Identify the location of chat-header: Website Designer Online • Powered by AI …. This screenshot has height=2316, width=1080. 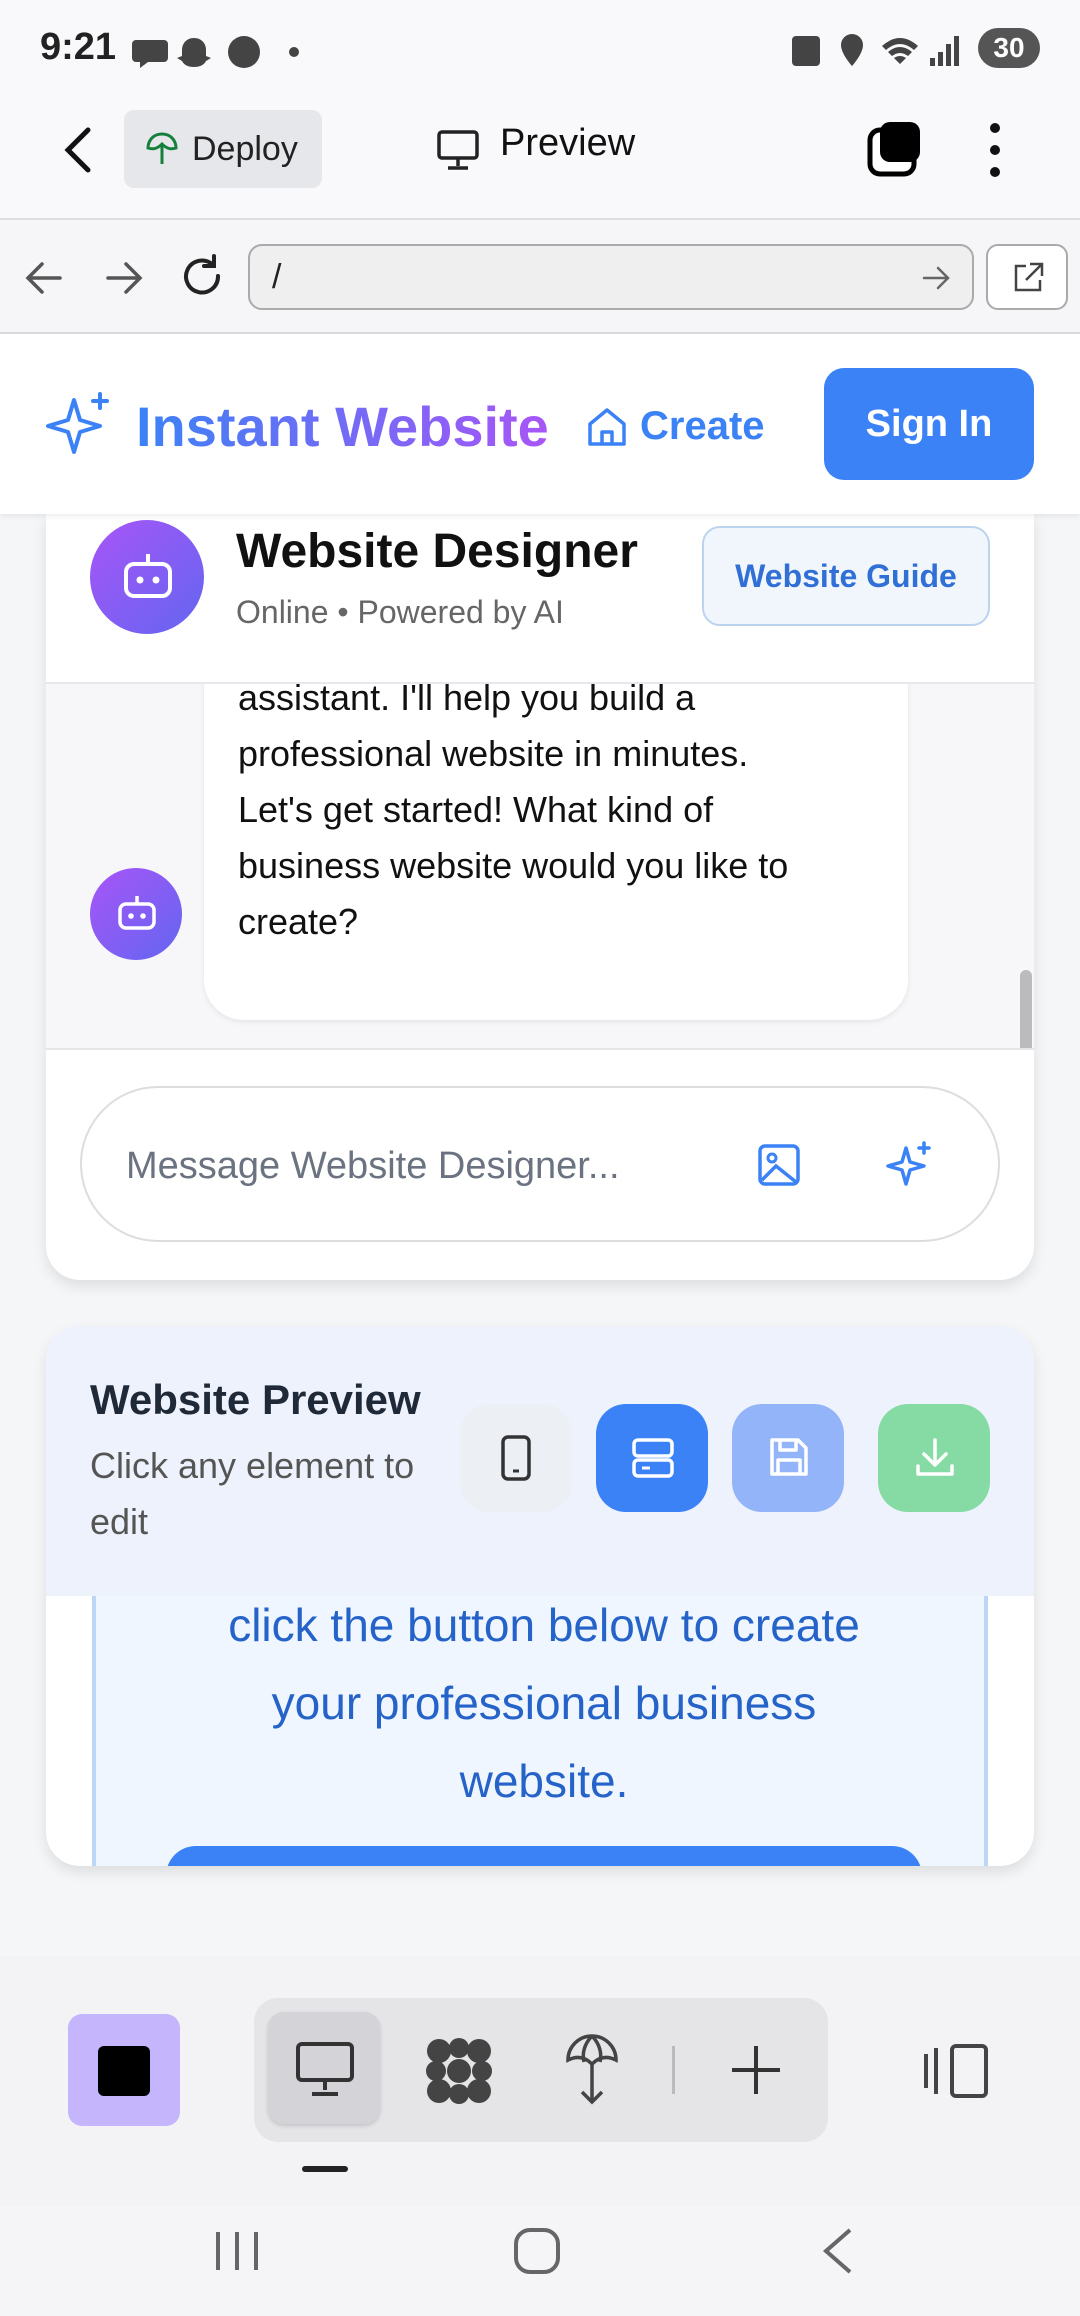
(540, 599).